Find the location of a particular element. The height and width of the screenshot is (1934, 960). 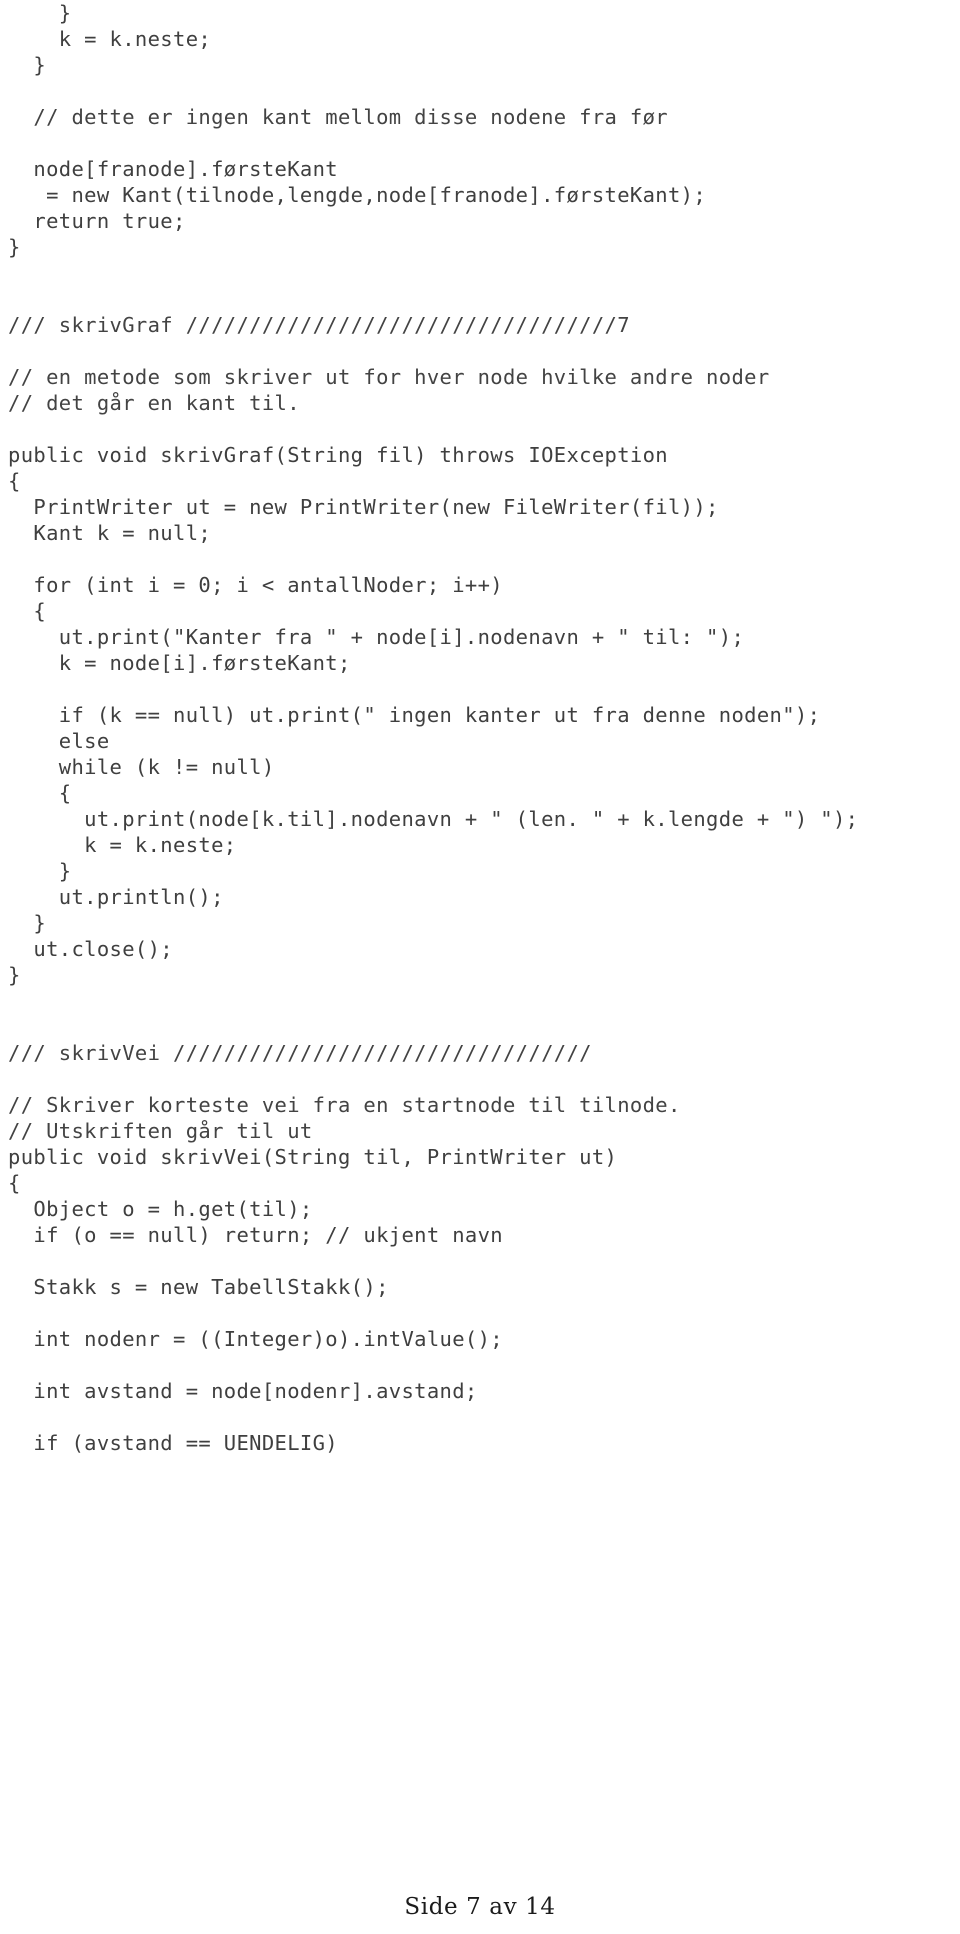

code-line: Object o = h.get(til); is located at coordinates (160, 1209).